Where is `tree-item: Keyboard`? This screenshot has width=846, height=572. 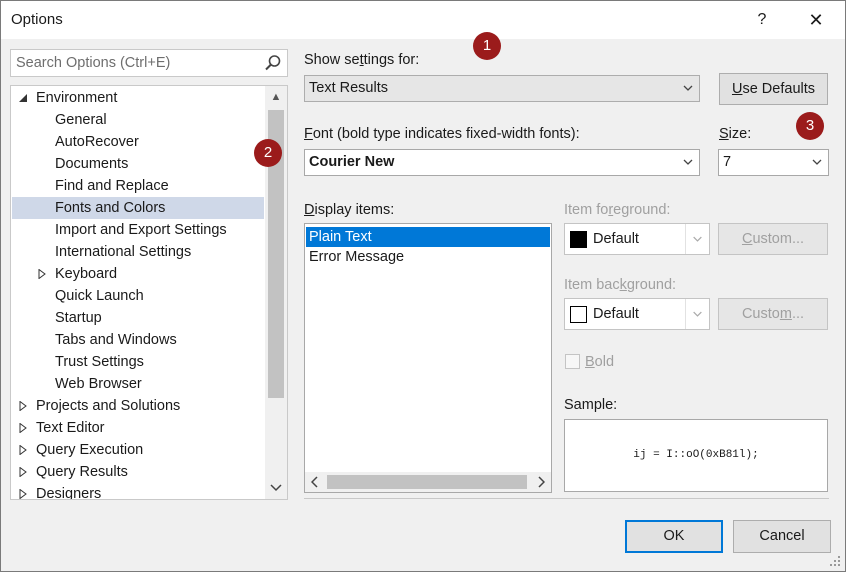
tree-item: Keyboard is located at coordinates (138, 274).